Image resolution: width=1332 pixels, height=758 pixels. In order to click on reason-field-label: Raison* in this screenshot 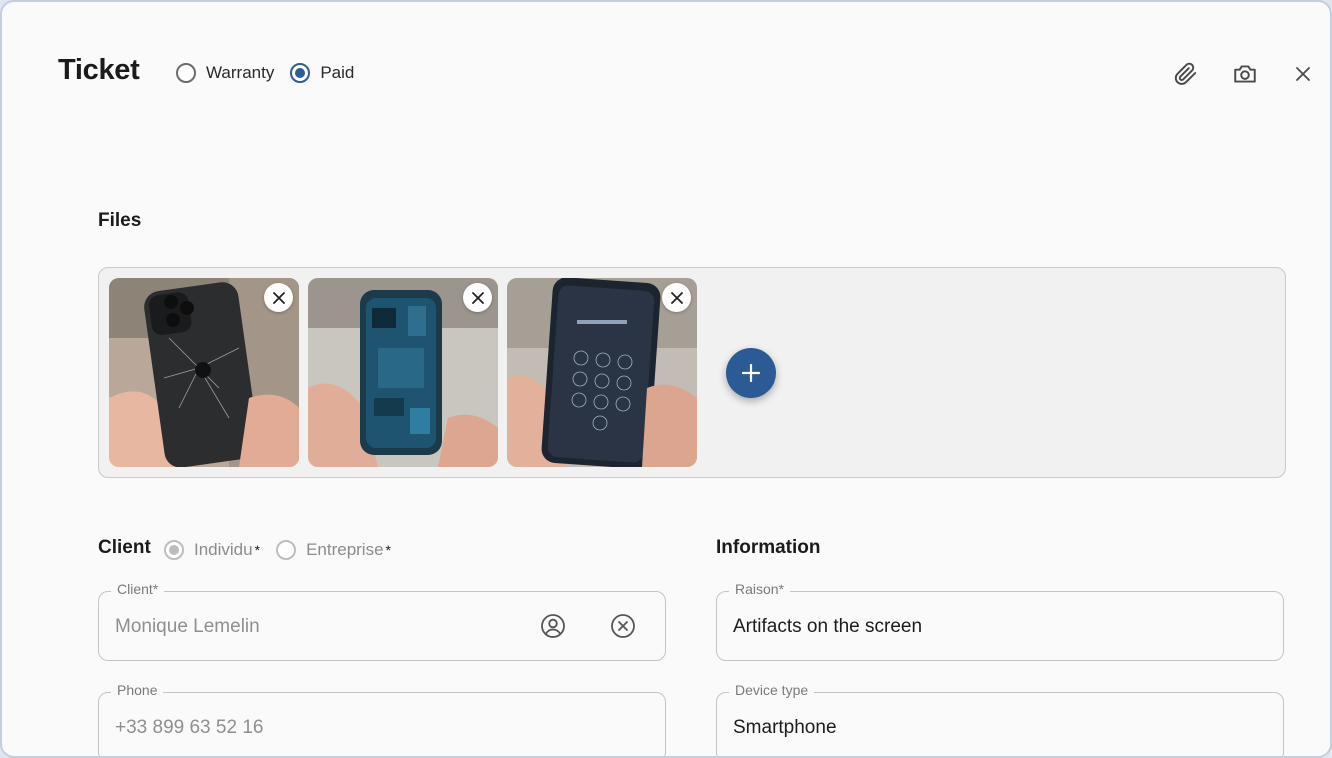, I will do `click(760, 589)`.